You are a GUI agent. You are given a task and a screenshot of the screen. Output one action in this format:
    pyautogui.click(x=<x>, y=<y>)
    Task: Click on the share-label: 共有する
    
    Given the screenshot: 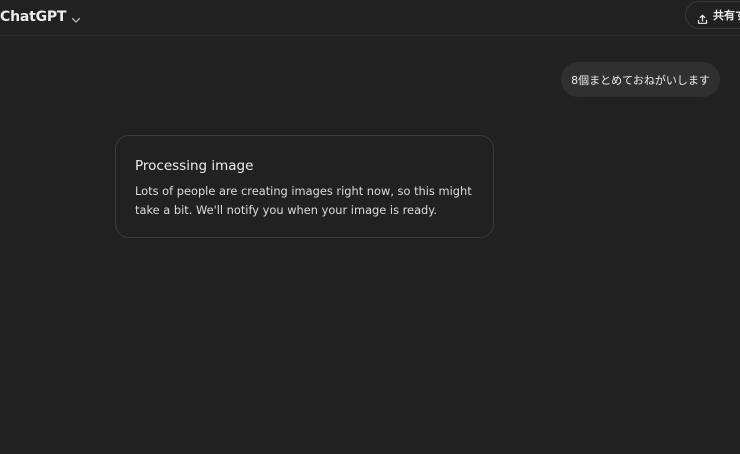 What is the action you would take?
    pyautogui.click(x=726, y=15)
    